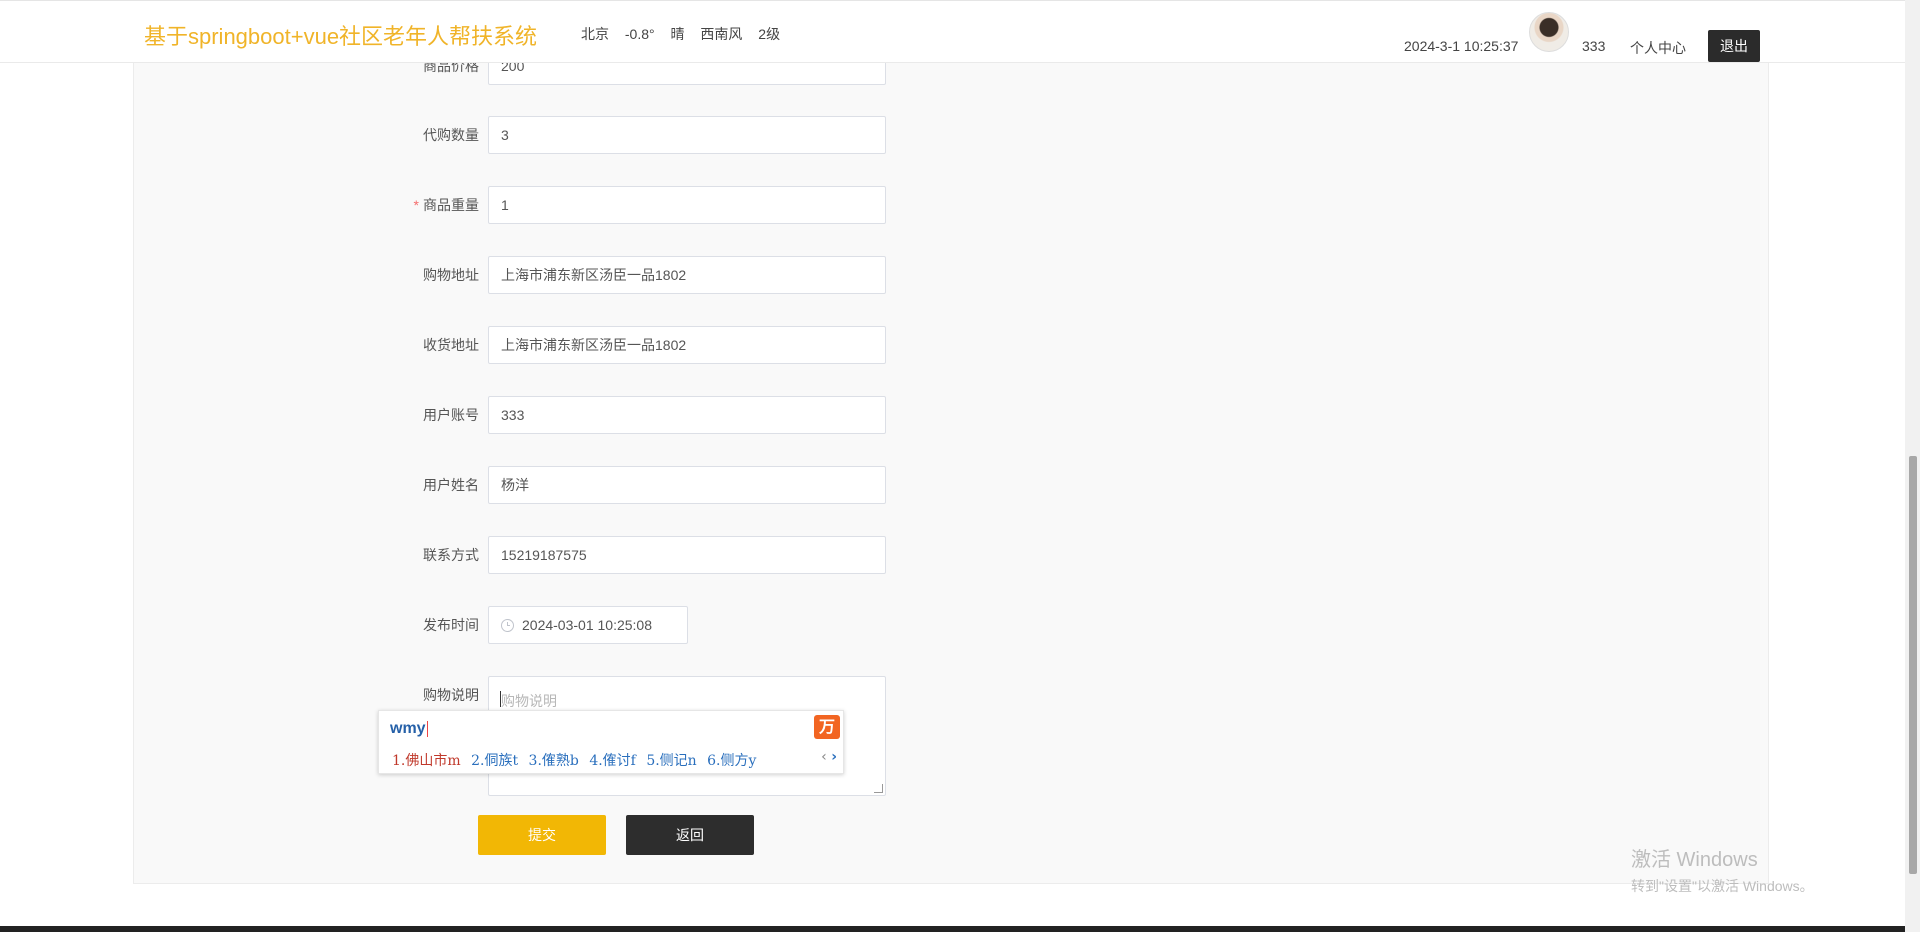  Describe the element at coordinates (824, 757) in the screenshot. I see `chevron-left-icon: ‹` at that location.